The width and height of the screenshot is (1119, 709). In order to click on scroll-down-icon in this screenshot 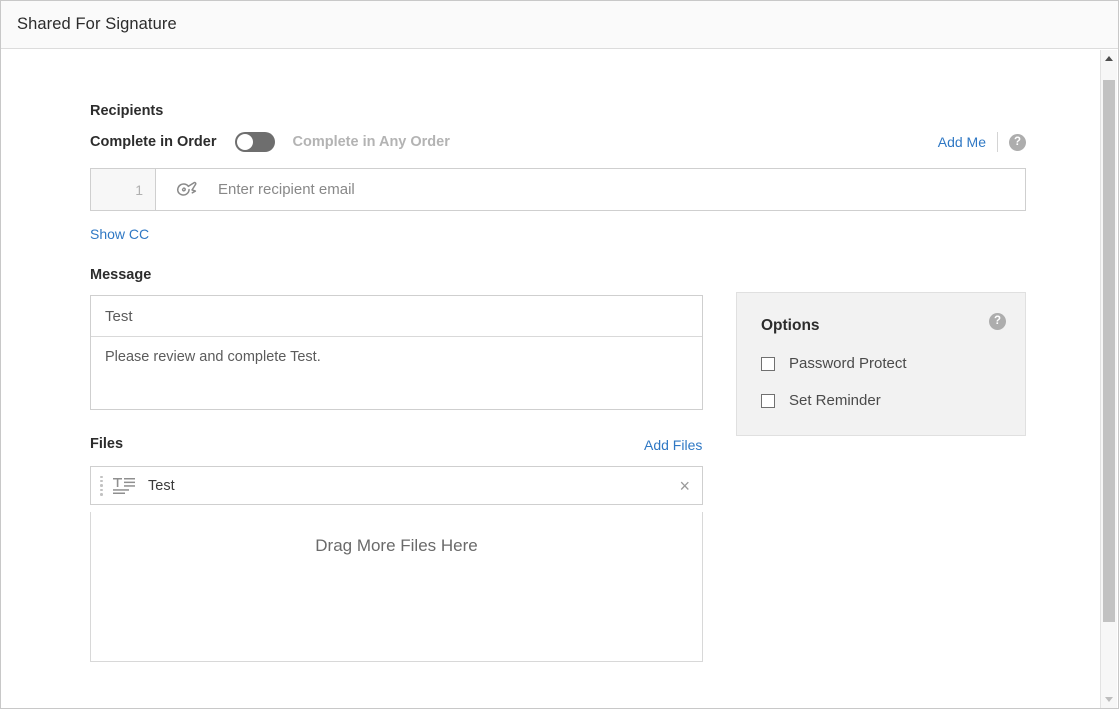, I will do `click(1109, 699)`.